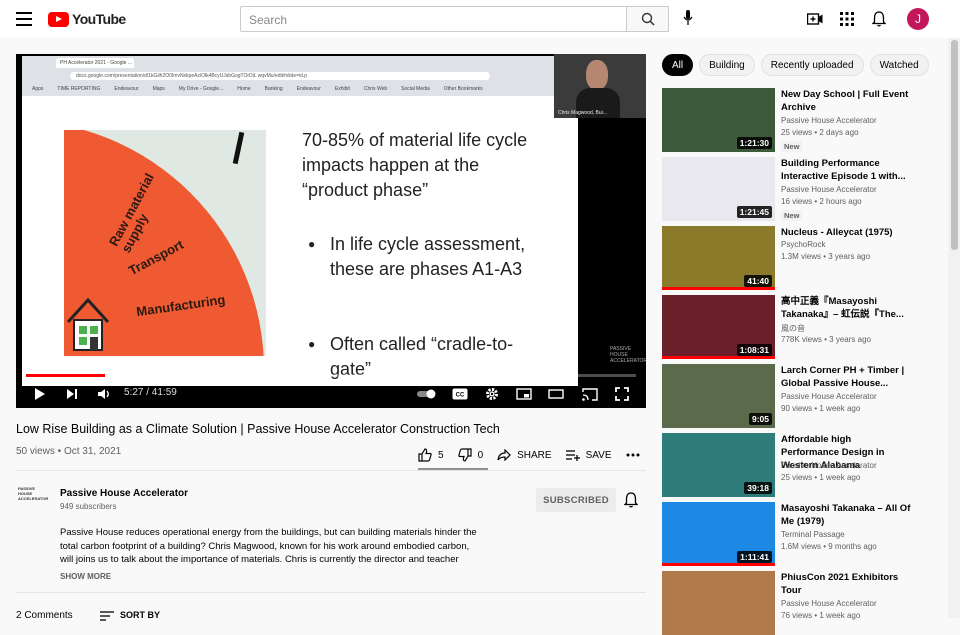 The width and height of the screenshot is (960, 635). Describe the element at coordinates (40, 394) in the screenshot. I see `play-icon` at that location.